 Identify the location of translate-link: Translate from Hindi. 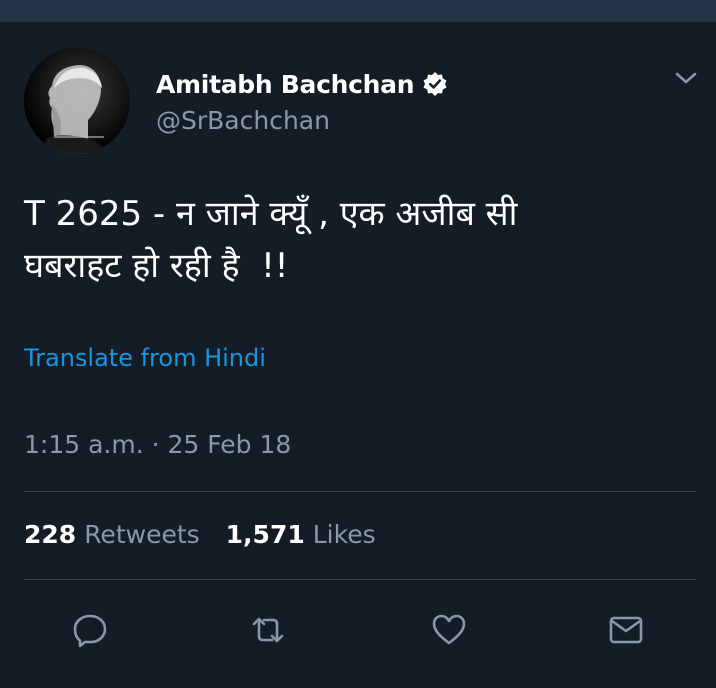
(145, 358).